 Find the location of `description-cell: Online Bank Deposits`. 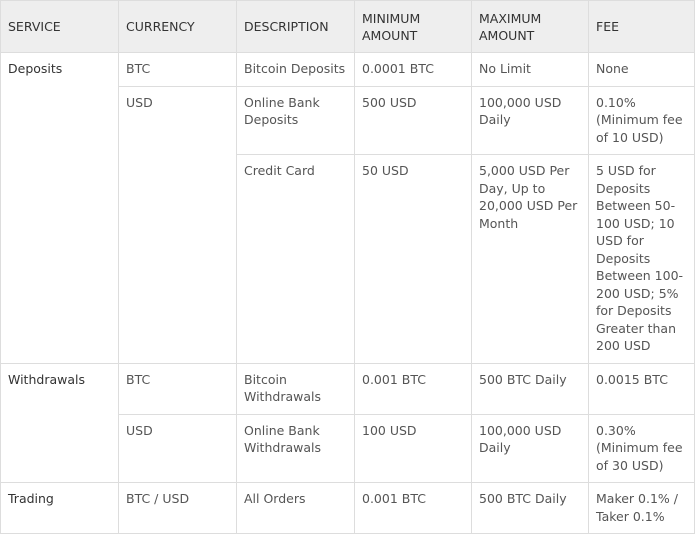

description-cell: Online Bank Deposits is located at coordinates (295, 120).